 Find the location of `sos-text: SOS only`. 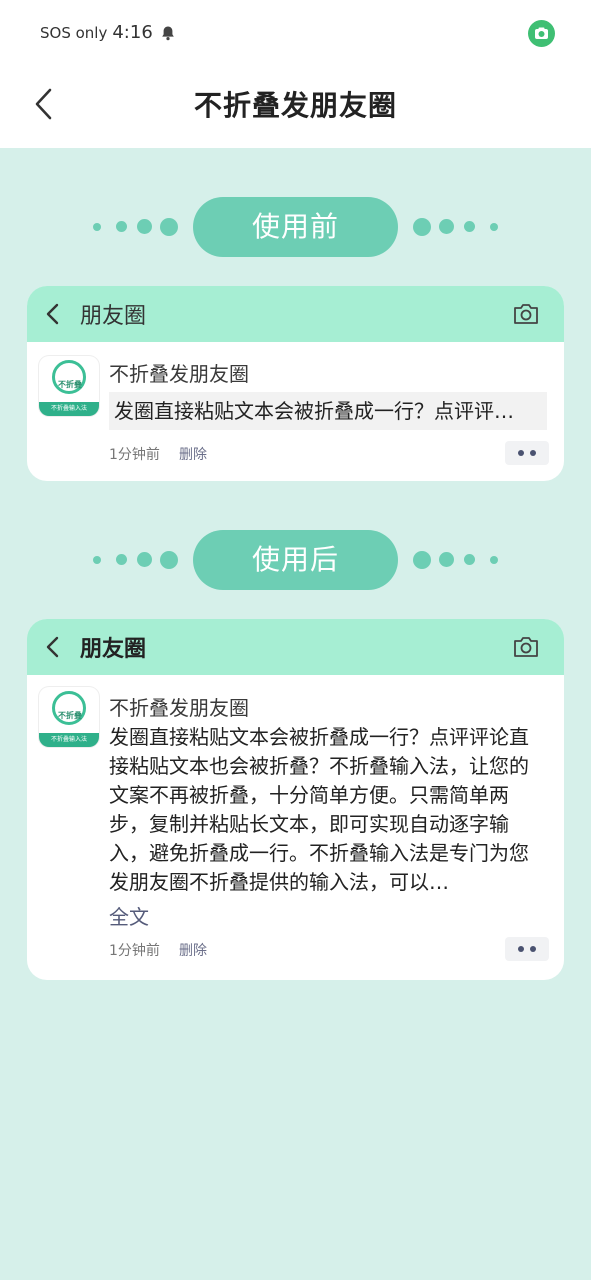

sos-text: SOS only is located at coordinates (74, 32).